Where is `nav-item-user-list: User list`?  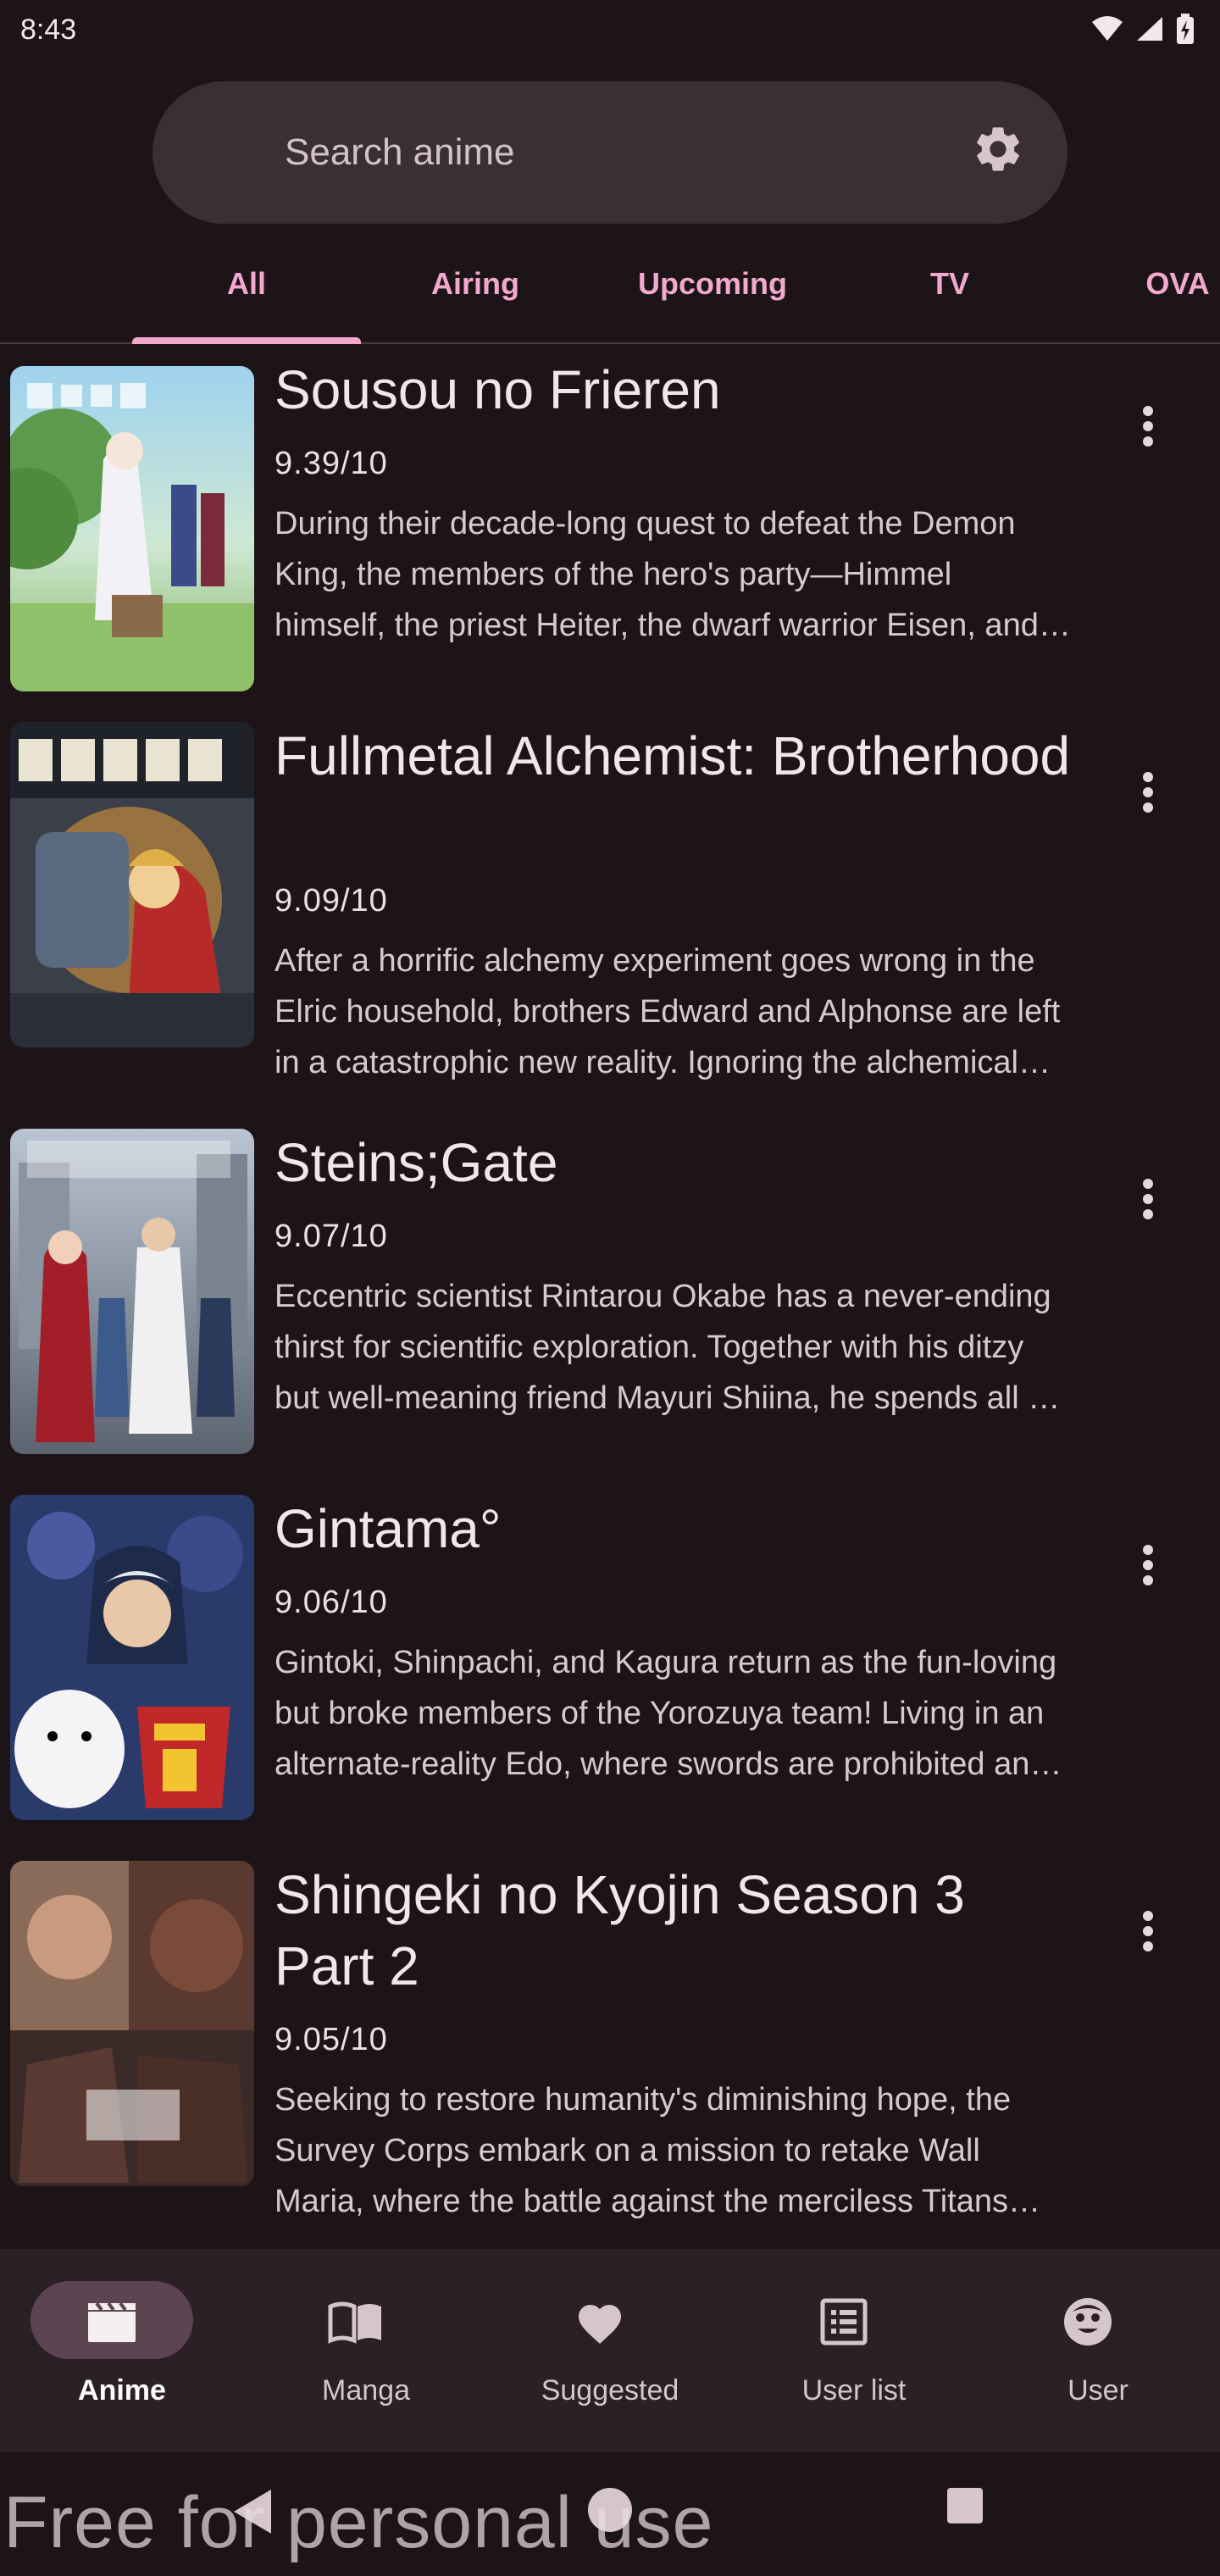
nav-item-user-list: User list is located at coordinates (854, 2350).